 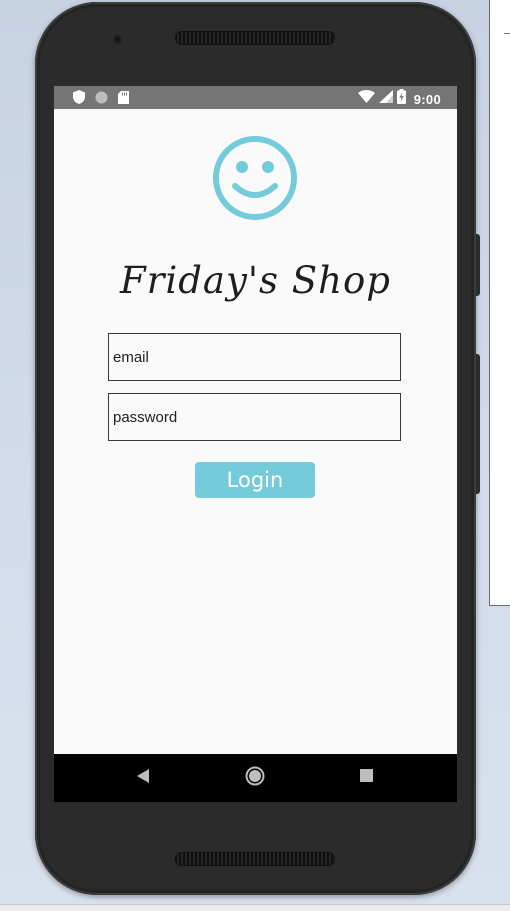 What do you see at coordinates (366, 99) in the screenshot?
I see `wifi-icon` at bounding box center [366, 99].